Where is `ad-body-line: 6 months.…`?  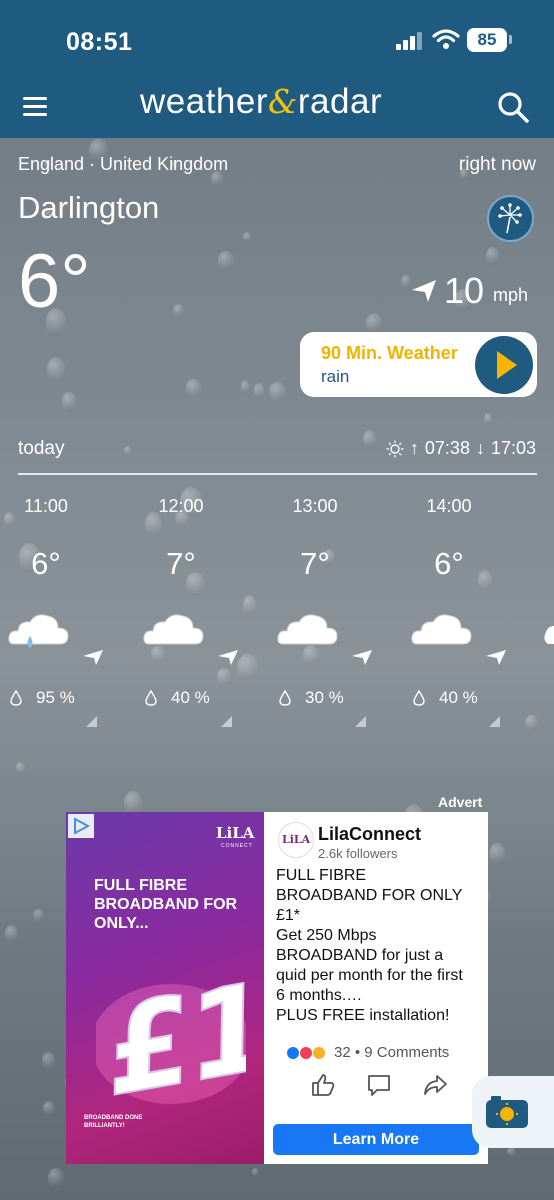
ad-body-line: 6 months.… is located at coordinates (319, 995).